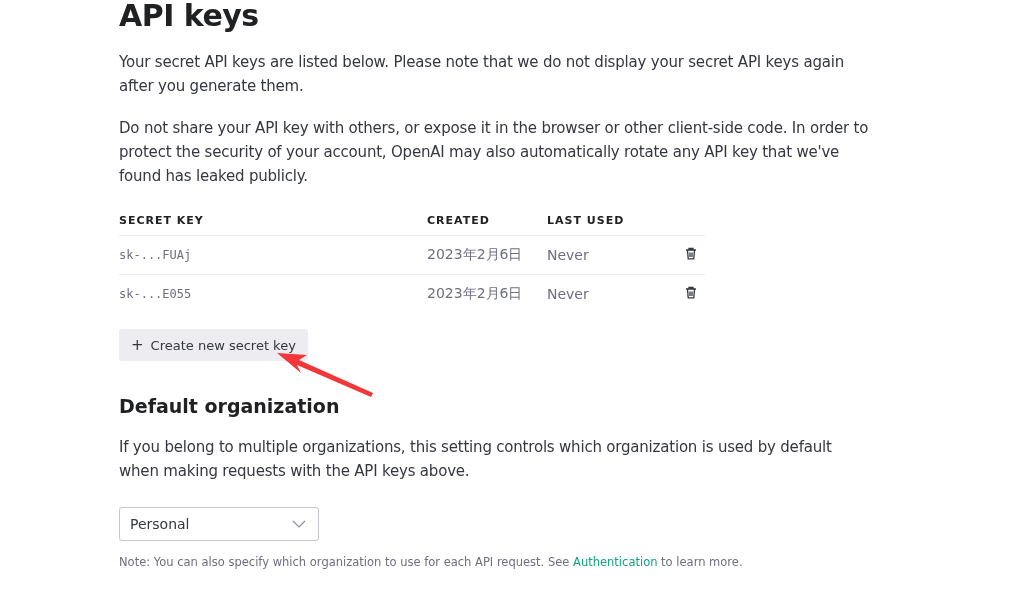 The image size is (1033, 606). I want to click on description-paragraph: Your secret API keys are listed below. Please note that we do not display your secret API keys again after you generate them., so click(482, 74).